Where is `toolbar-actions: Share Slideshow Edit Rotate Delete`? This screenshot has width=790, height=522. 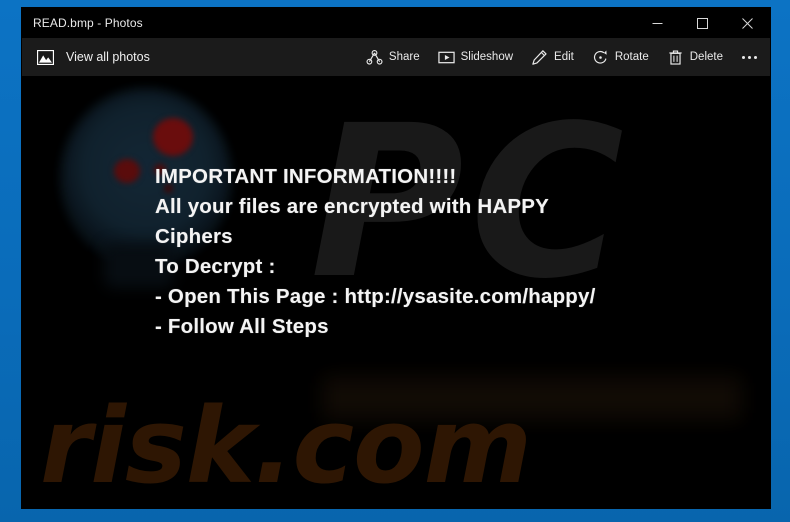
toolbar-actions: Share Slideshow Edit Rotate Delete is located at coordinates (560, 57).